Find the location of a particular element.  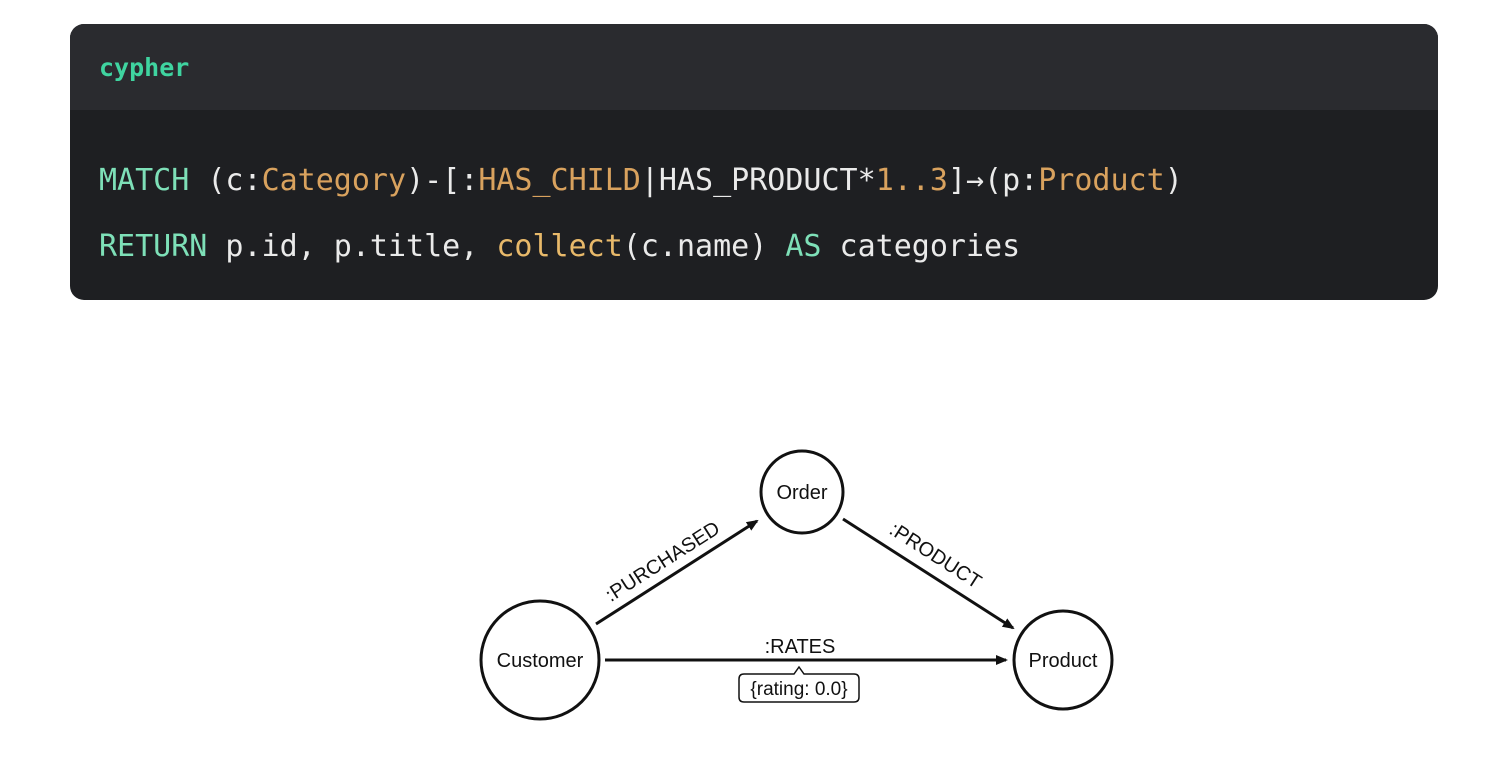

edge-properties-text: {rating: 0.0} is located at coordinates (798, 689).